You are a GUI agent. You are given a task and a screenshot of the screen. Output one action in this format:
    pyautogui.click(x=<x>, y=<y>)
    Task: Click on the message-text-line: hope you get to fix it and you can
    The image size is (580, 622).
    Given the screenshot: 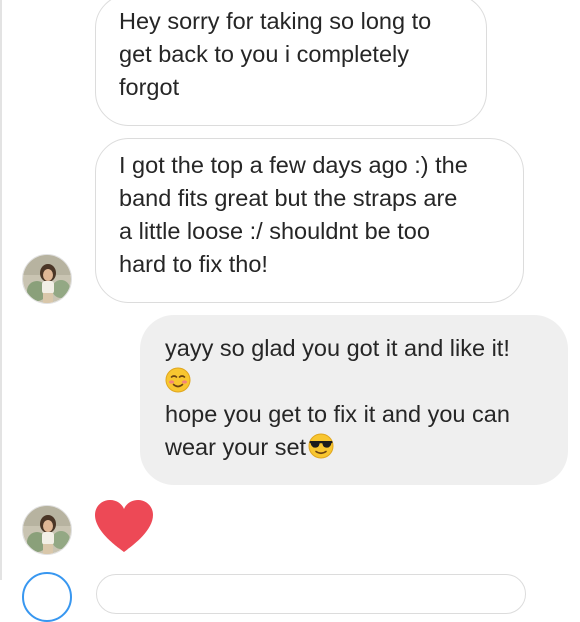 What is the action you would take?
    pyautogui.click(x=337, y=414)
    